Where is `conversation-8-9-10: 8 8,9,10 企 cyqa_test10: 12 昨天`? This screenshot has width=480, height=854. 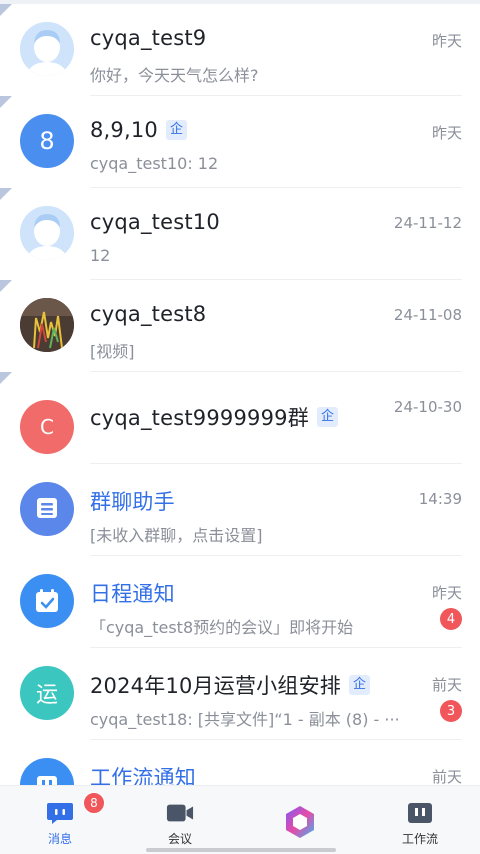
conversation-8-9-10: 8 8,9,10 企 cyqa_test10: 12 昨天 is located at coordinates (240, 142).